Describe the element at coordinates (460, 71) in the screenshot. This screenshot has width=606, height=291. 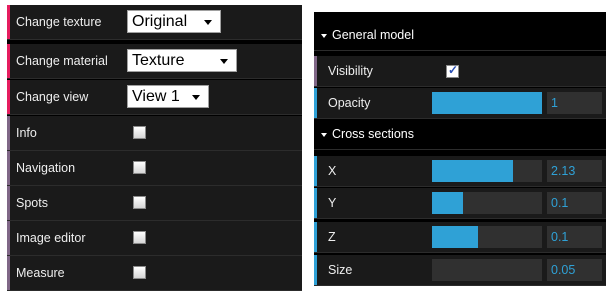
I see `visibility-row: Visibility ✓` at that location.